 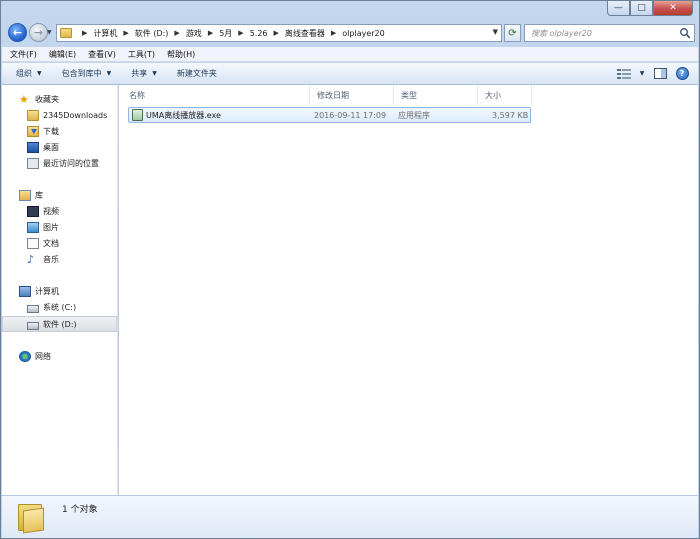 What do you see at coordinates (350, 115) in the screenshot?
I see `file-modified: 2016-09-11 17:09` at bounding box center [350, 115].